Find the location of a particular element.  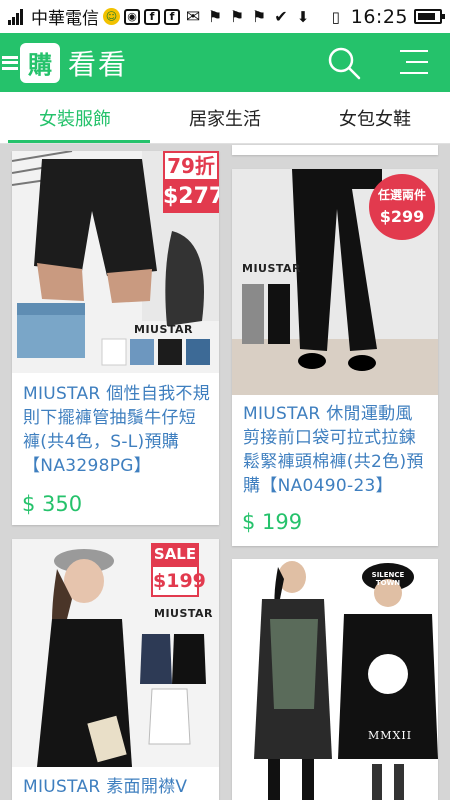

sale-badge: SALE $199 is located at coordinates (178, 570).